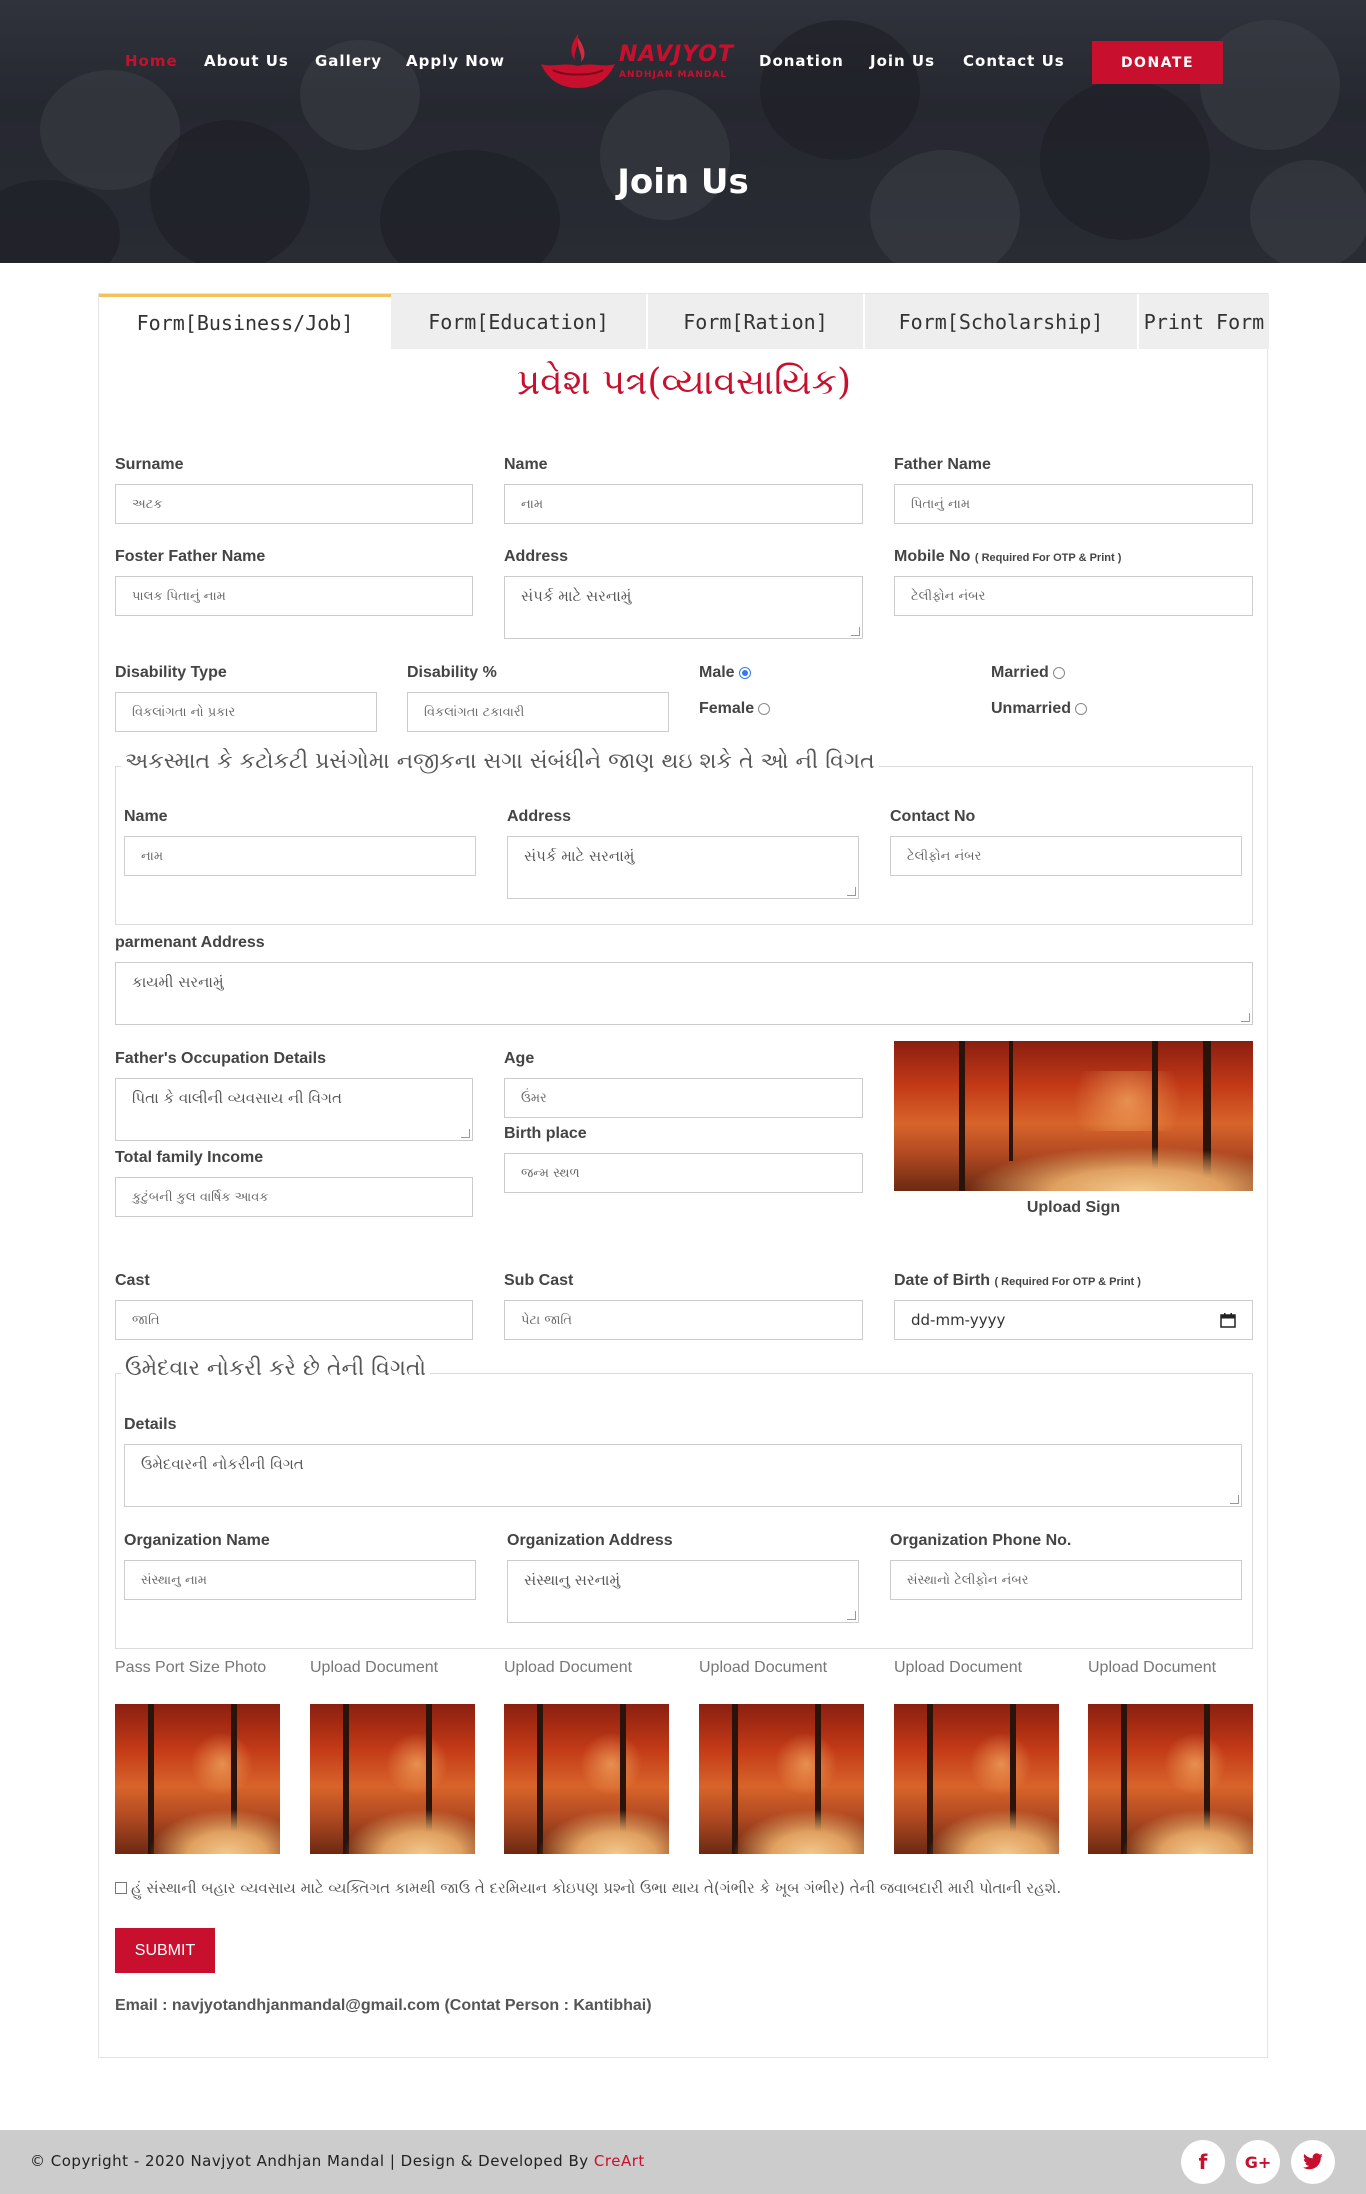 The image size is (1366, 2194). I want to click on passport-photo-preview, so click(197, 1779).